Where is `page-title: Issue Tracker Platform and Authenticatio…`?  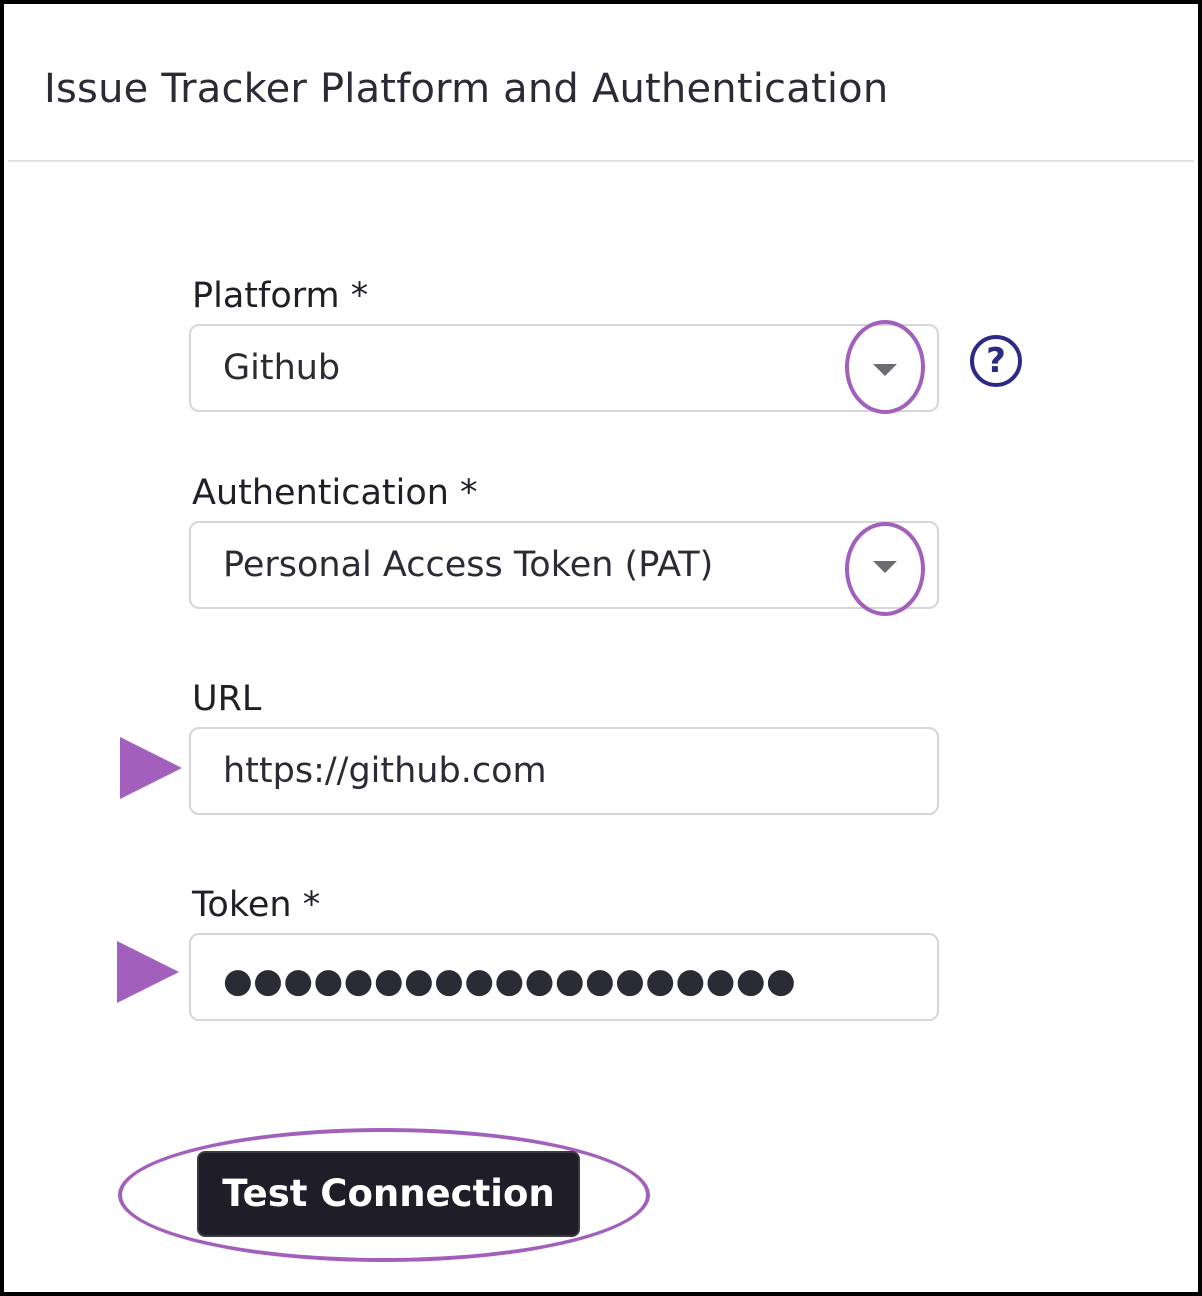 page-title: Issue Tracker Platform and Authenticatio… is located at coordinates (466, 89).